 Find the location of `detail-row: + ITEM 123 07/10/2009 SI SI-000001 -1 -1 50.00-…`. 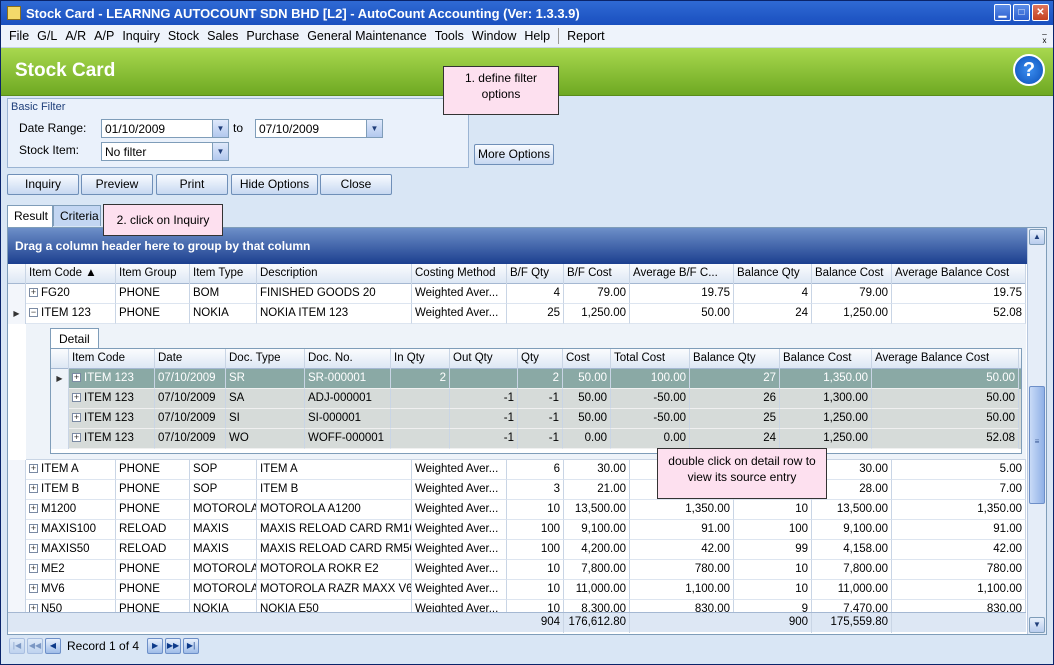

detail-row: + ITEM 123 07/10/2009 SI SI-000001 -1 -1 50.00-… is located at coordinates (536, 419).